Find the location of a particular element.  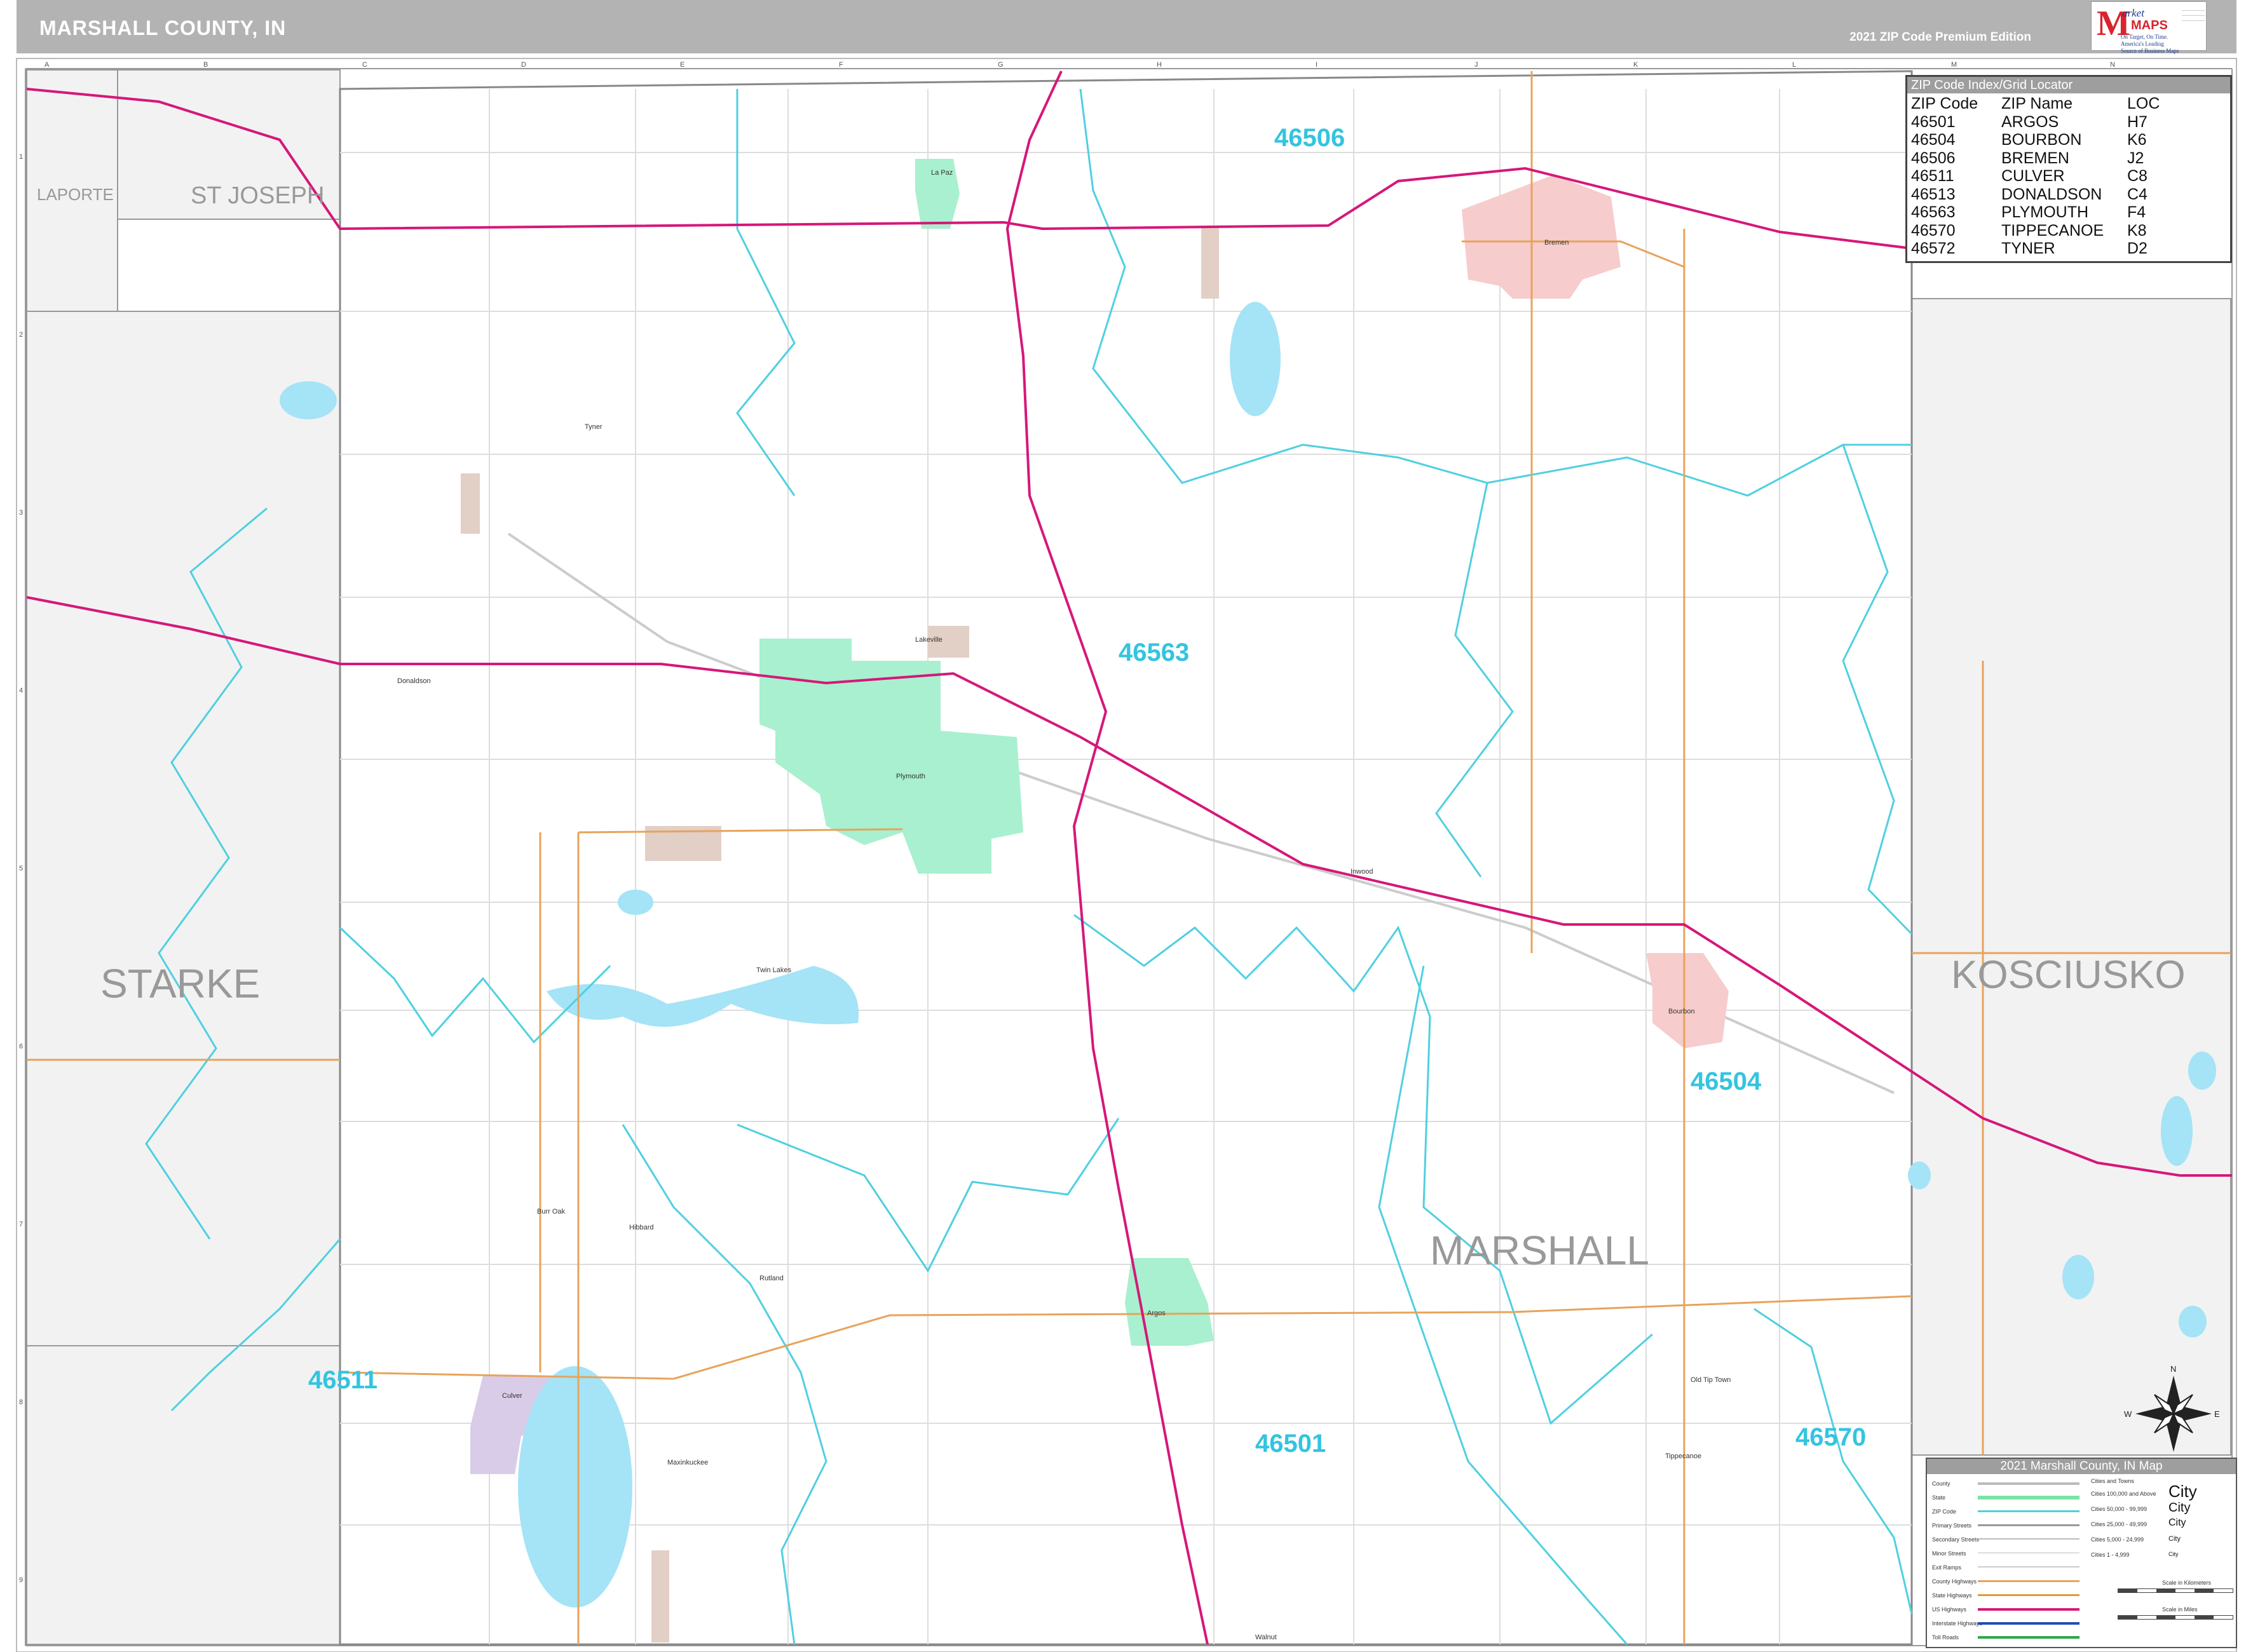

zip-loc-cell: K8 is located at coordinates (2137, 230).